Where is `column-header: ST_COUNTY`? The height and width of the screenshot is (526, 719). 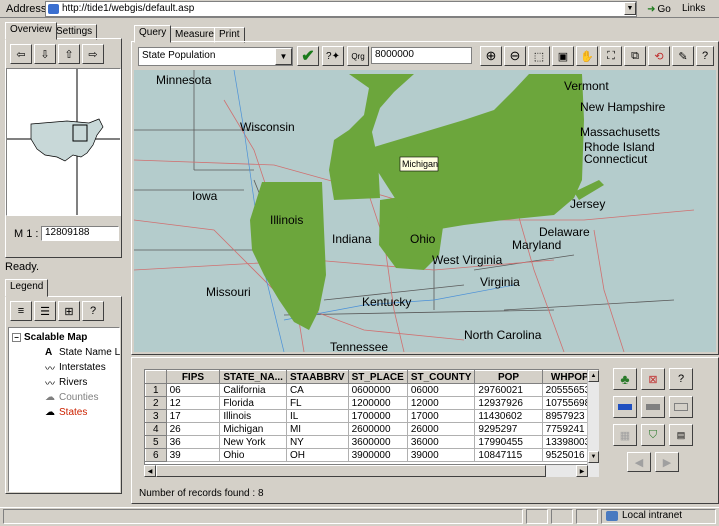
column-header: ST_COUNTY is located at coordinates (441, 377).